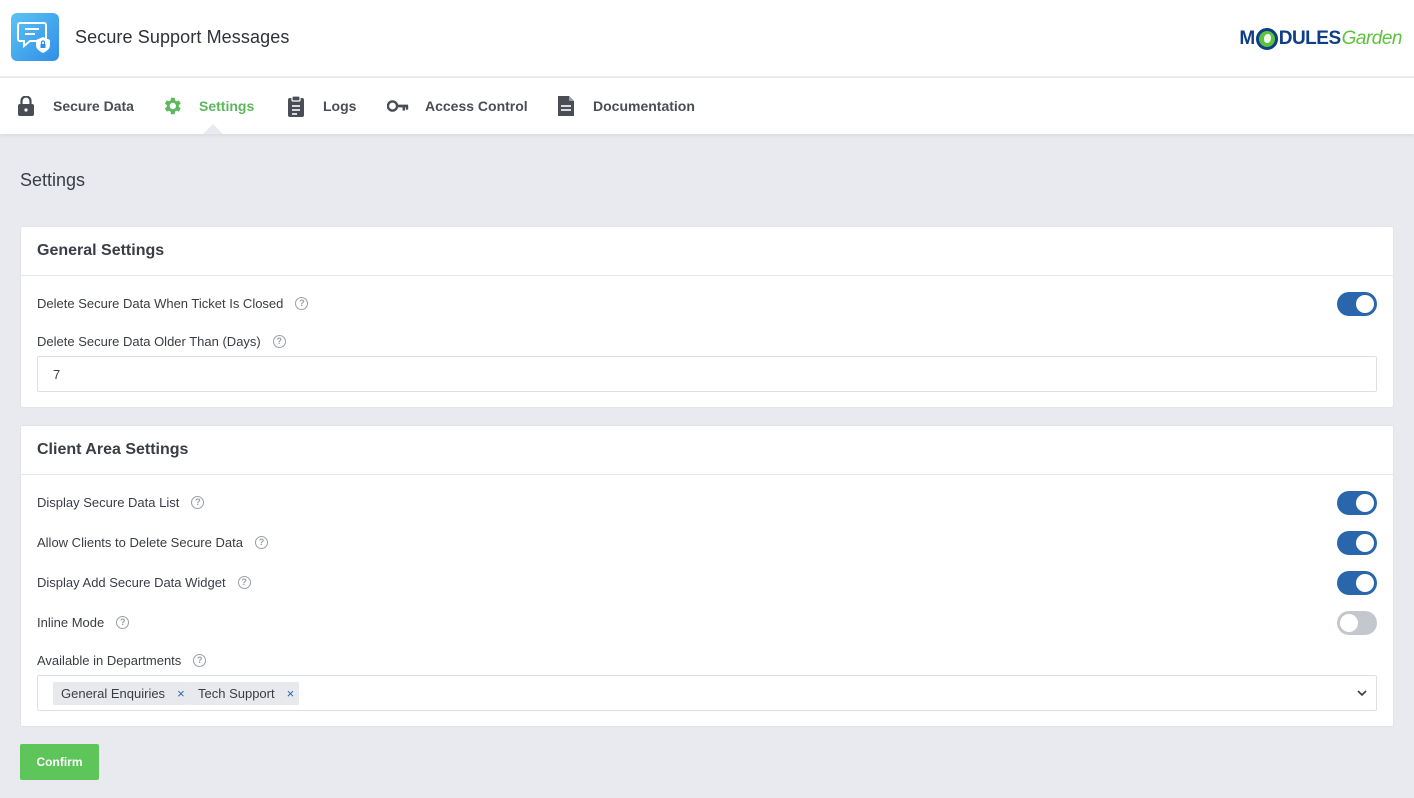 The image size is (1414, 798). Describe the element at coordinates (625, 106) in the screenshot. I see `tab-documentation: Documentation` at that location.